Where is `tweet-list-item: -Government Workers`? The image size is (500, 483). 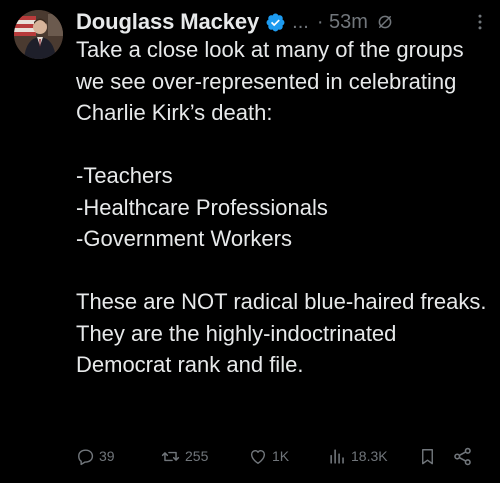 tweet-list-item: -Government Workers is located at coordinates (184, 238).